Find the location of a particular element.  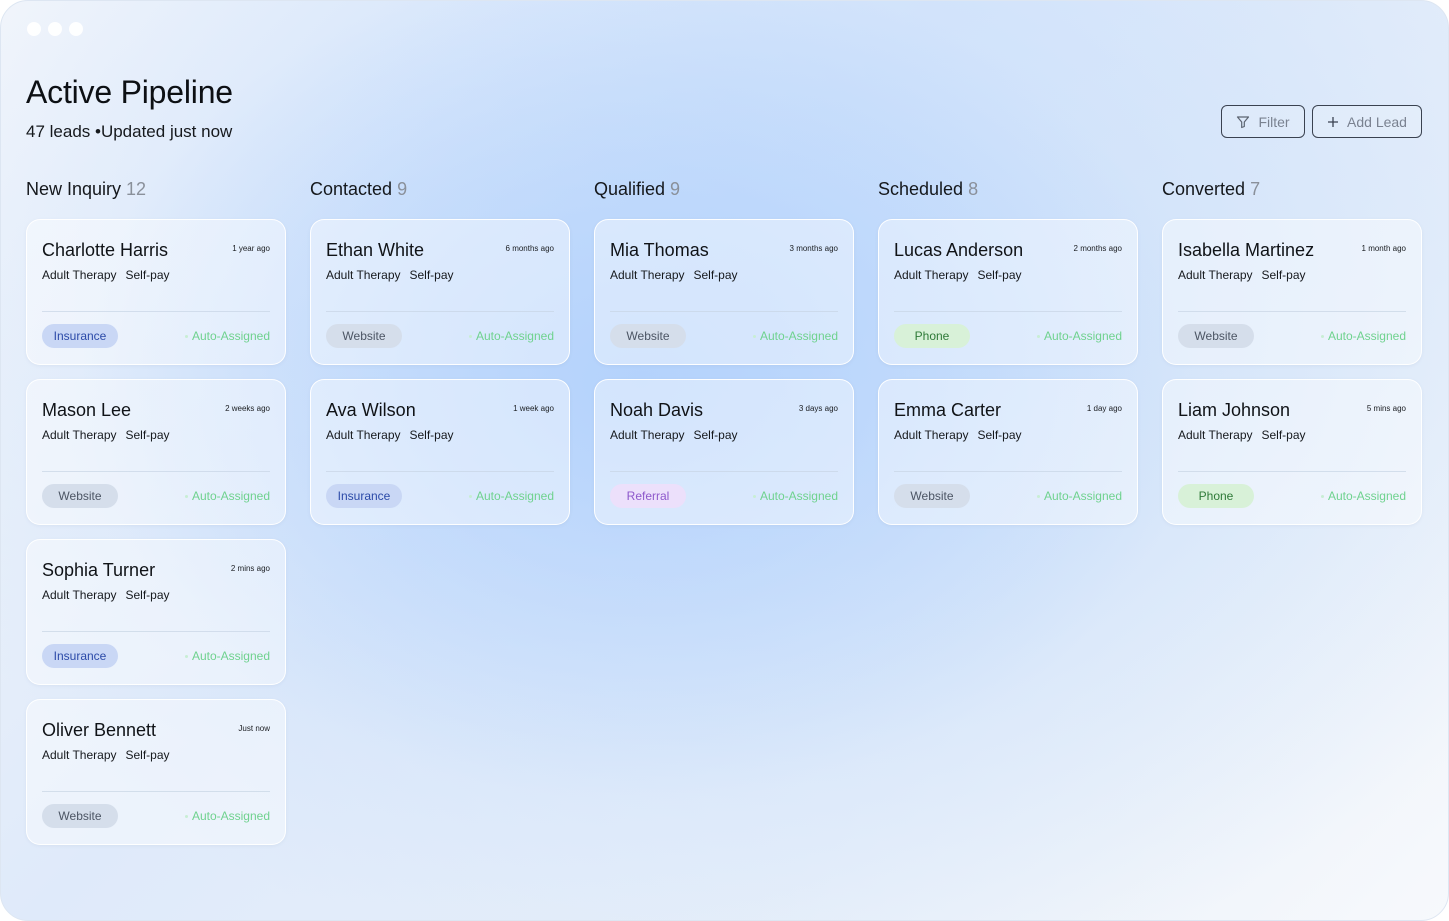

column-header-scheduled: Scheduled 8 is located at coordinates (928, 189).